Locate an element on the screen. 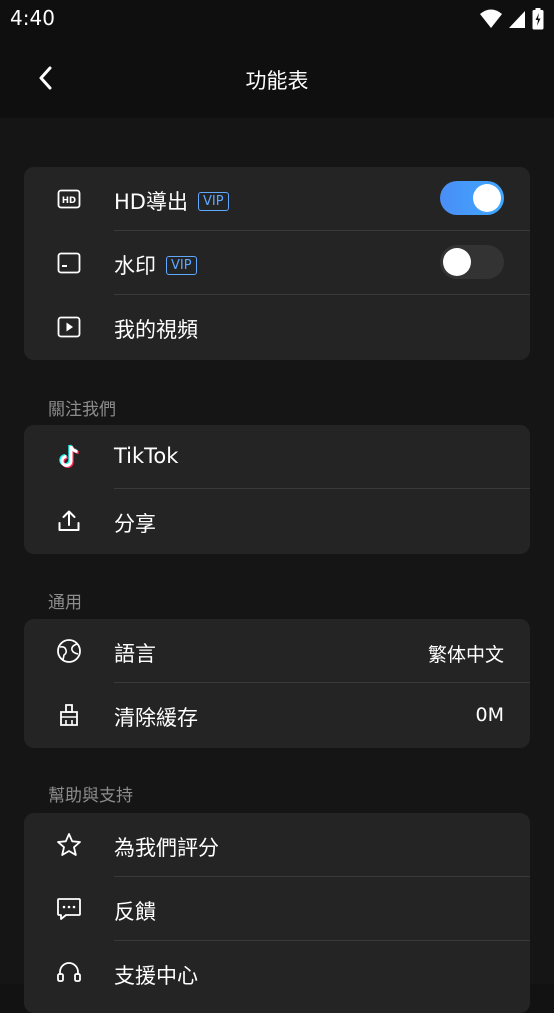  language-label: 語言 is located at coordinates (135, 654).